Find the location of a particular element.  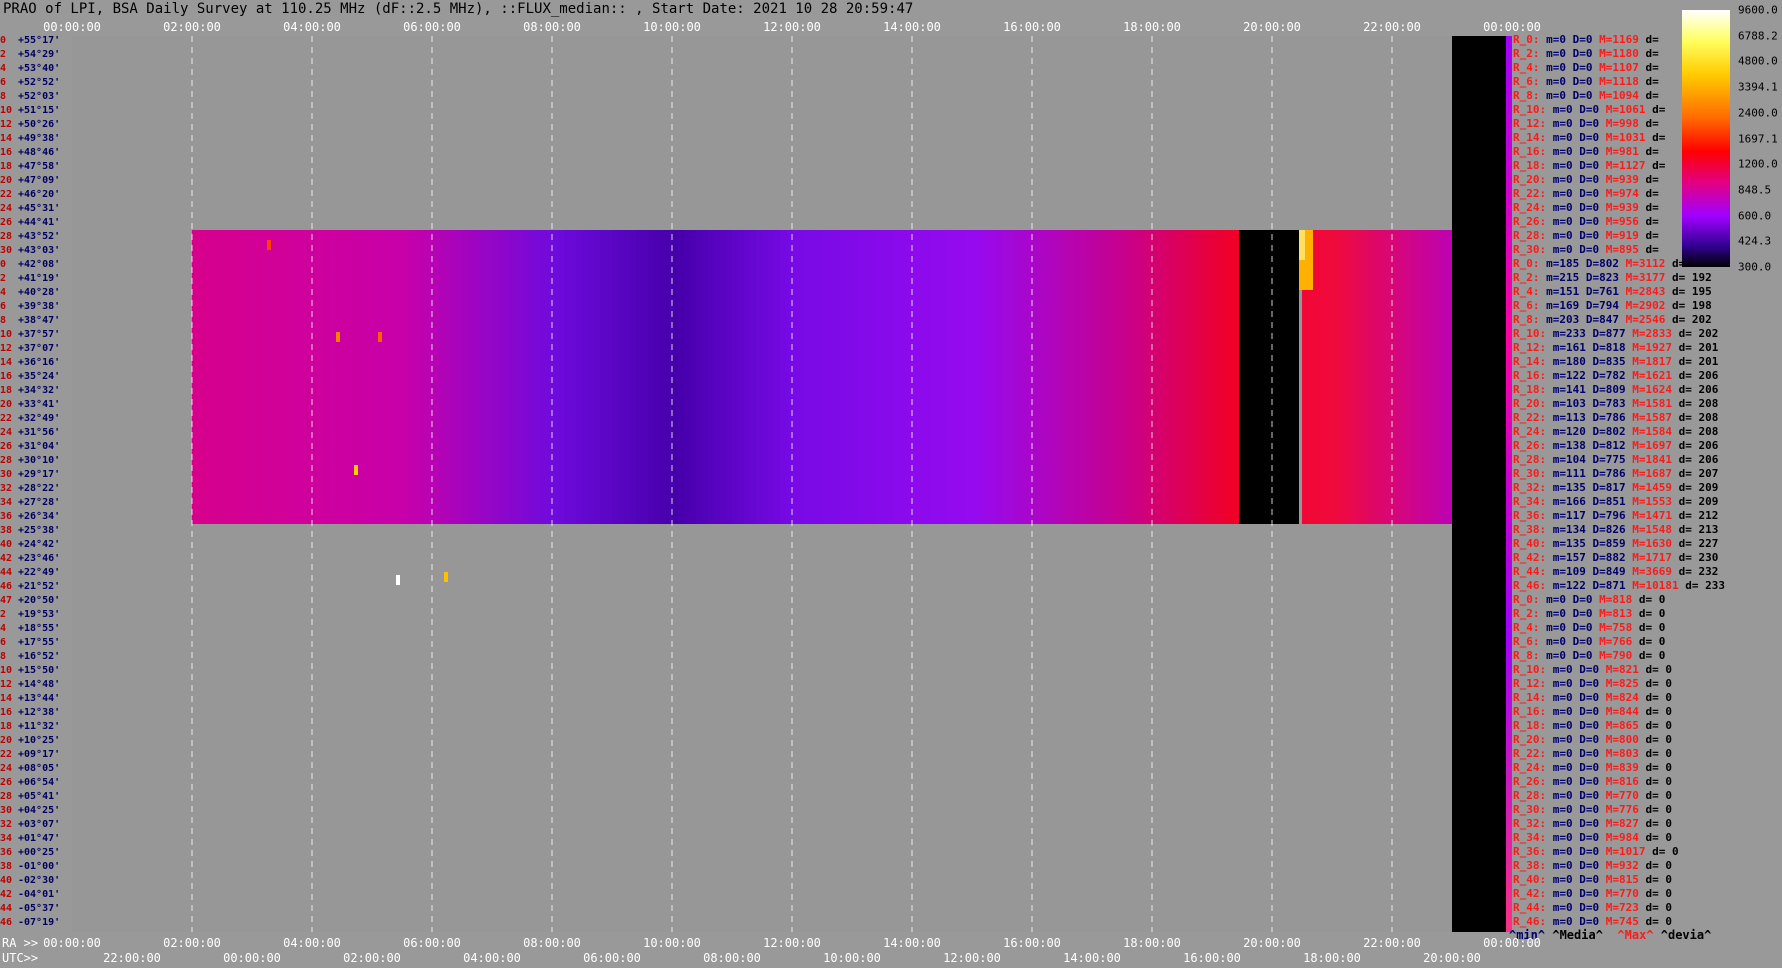

stats-row-name: R_10: is located at coordinates (1530, 109).